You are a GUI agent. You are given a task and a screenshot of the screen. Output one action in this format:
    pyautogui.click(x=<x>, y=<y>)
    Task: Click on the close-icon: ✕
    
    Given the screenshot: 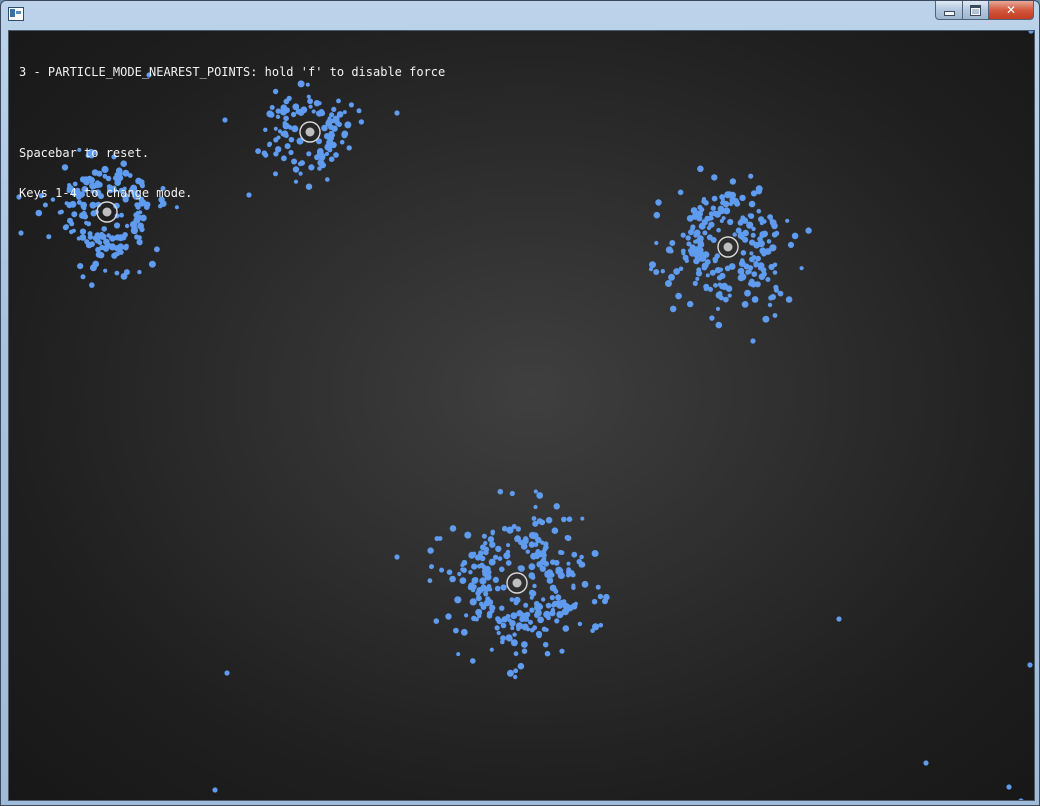 What is the action you would take?
    pyautogui.click(x=1011, y=10)
    